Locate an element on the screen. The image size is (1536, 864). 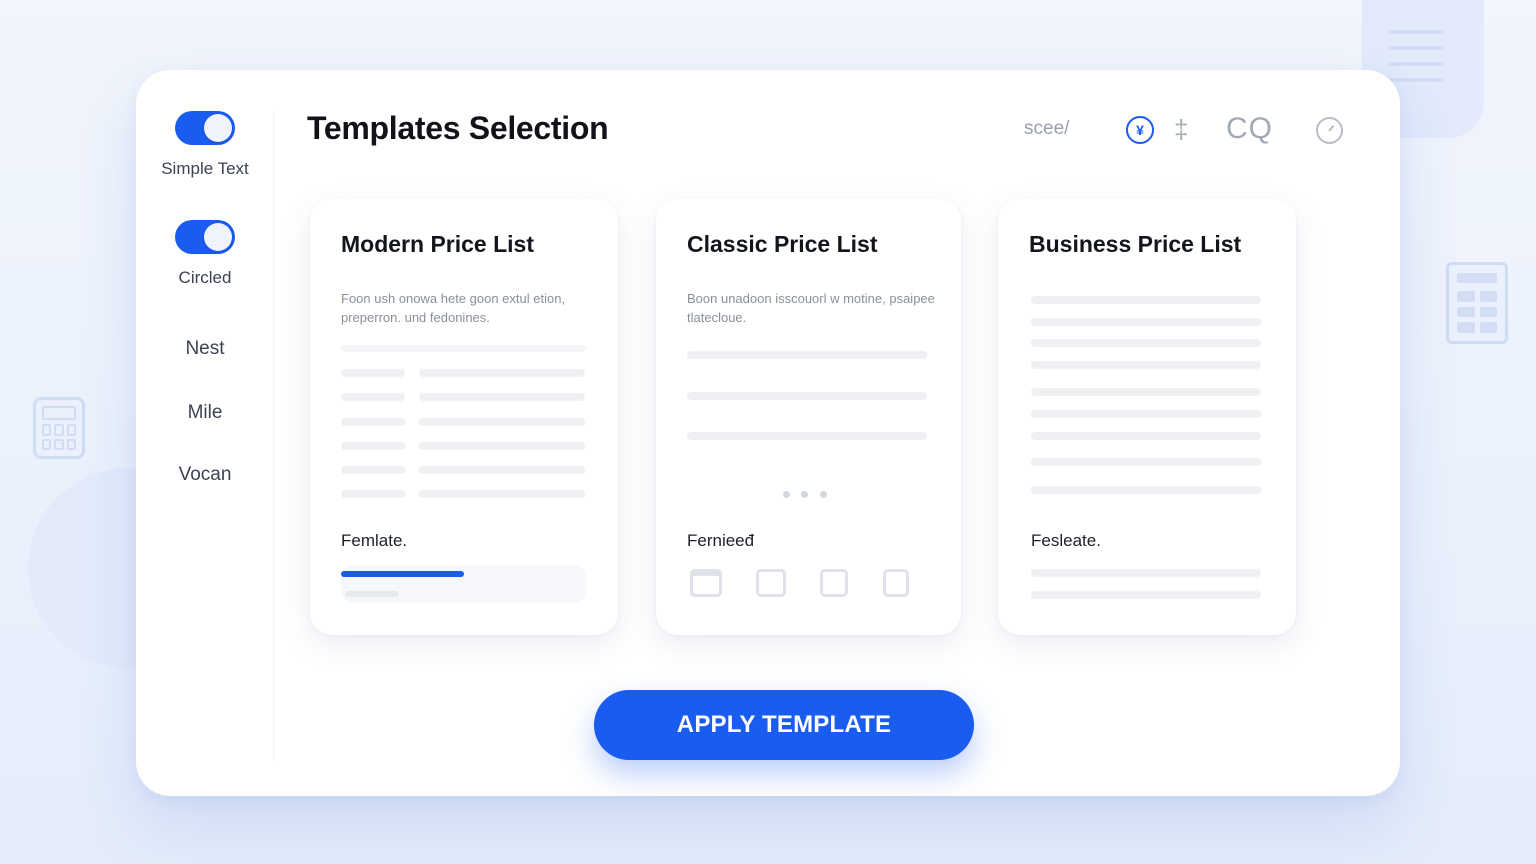
sidebar-item-nest: Nest is located at coordinates (205, 349).